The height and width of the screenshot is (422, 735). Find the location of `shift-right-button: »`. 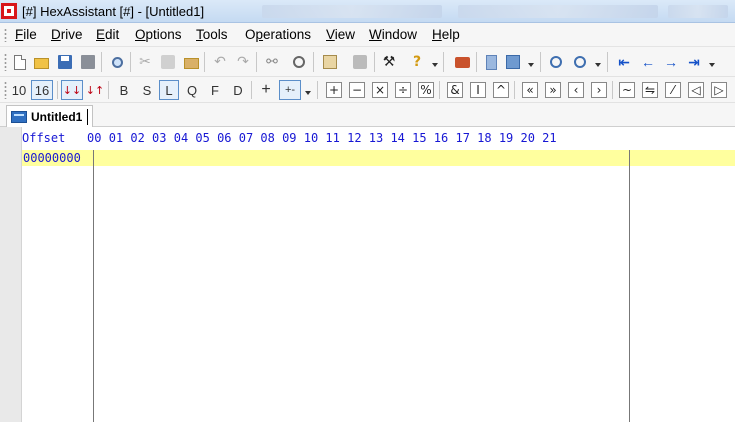

shift-right-button: » is located at coordinates (553, 90).